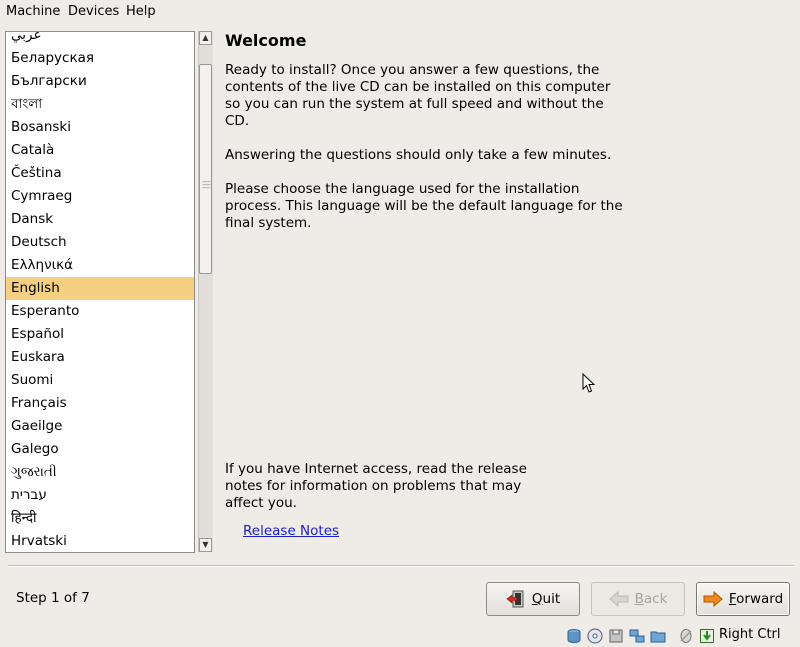 This screenshot has height=647, width=800. What do you see at coordinates (205, 291) in the screenshot?
I see `language-list-scrollbar: ▲ — — — ▼` at bounding box center [205, 291].